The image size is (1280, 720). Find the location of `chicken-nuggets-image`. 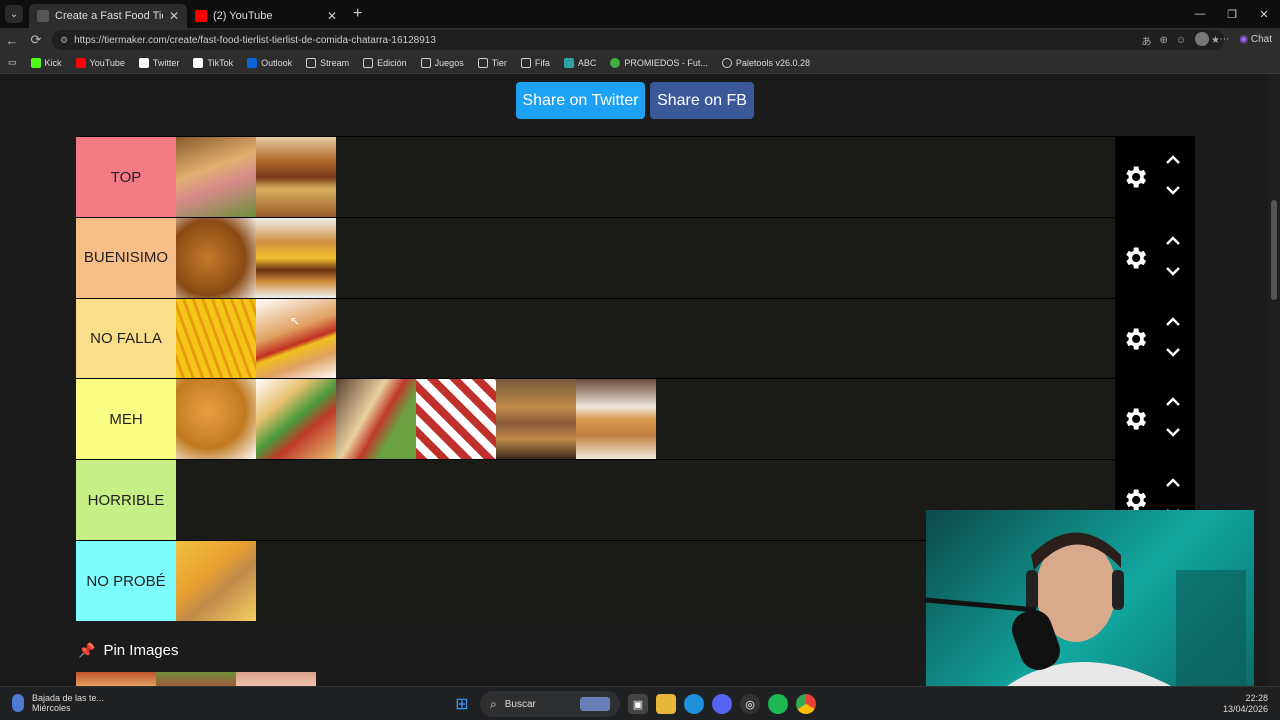

chicken-nuggets-image is located at coordinates (216, 419).